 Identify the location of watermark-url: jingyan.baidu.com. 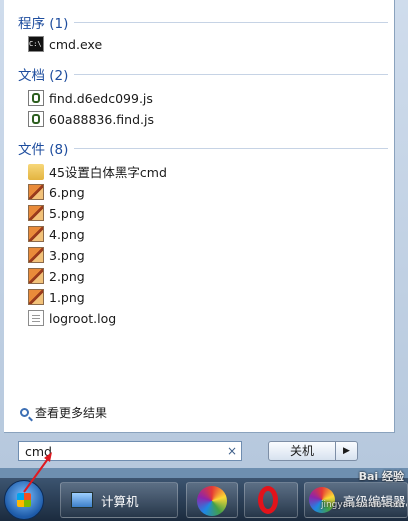
(362, 505).